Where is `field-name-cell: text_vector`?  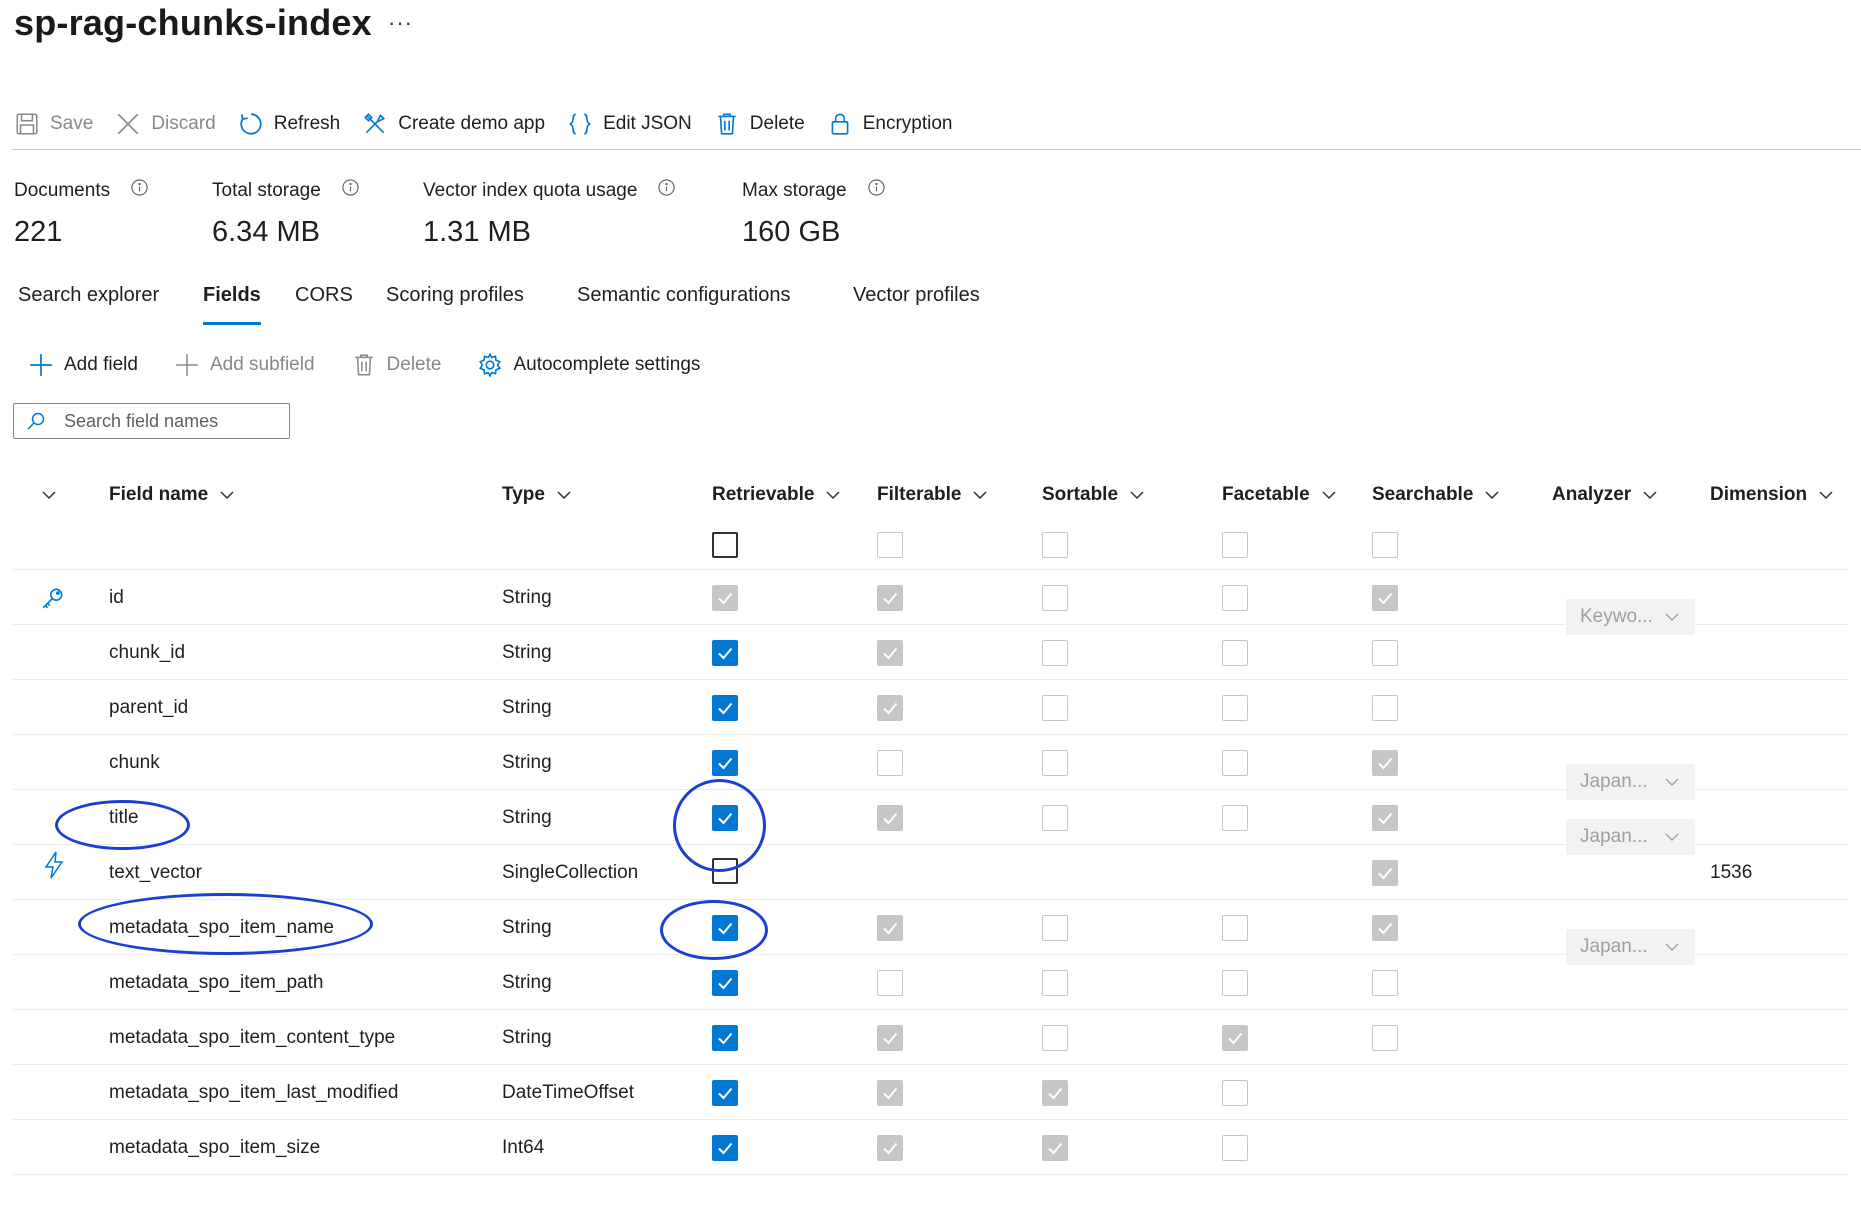
field-name-cell: text_vector is located at coordinates (155, 872).